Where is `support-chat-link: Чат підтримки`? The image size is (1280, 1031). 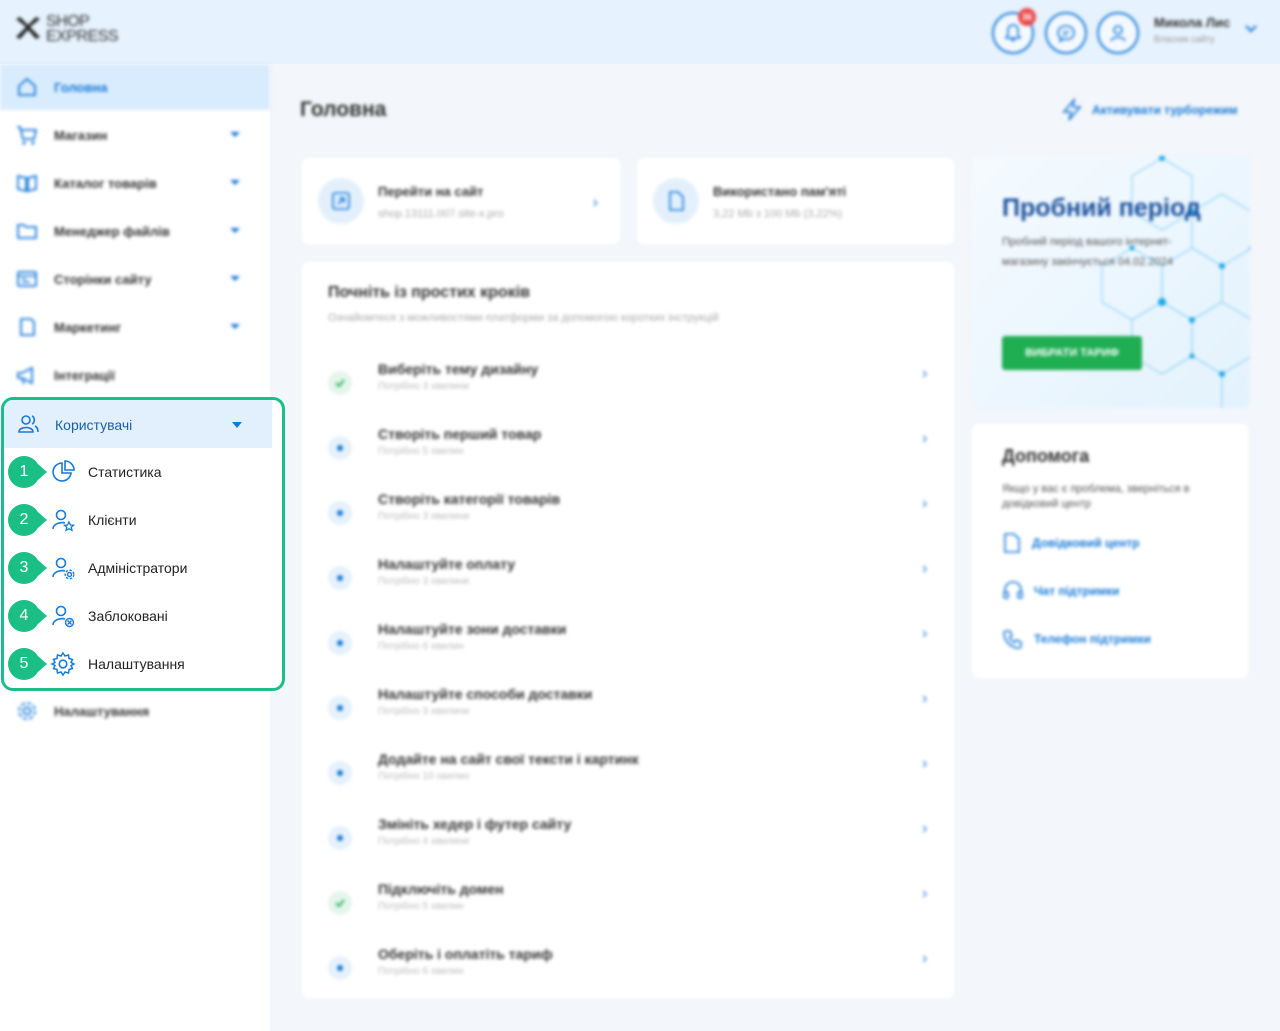 support-chat-link: Чат підтримки is located at coordinates (1060, 591).